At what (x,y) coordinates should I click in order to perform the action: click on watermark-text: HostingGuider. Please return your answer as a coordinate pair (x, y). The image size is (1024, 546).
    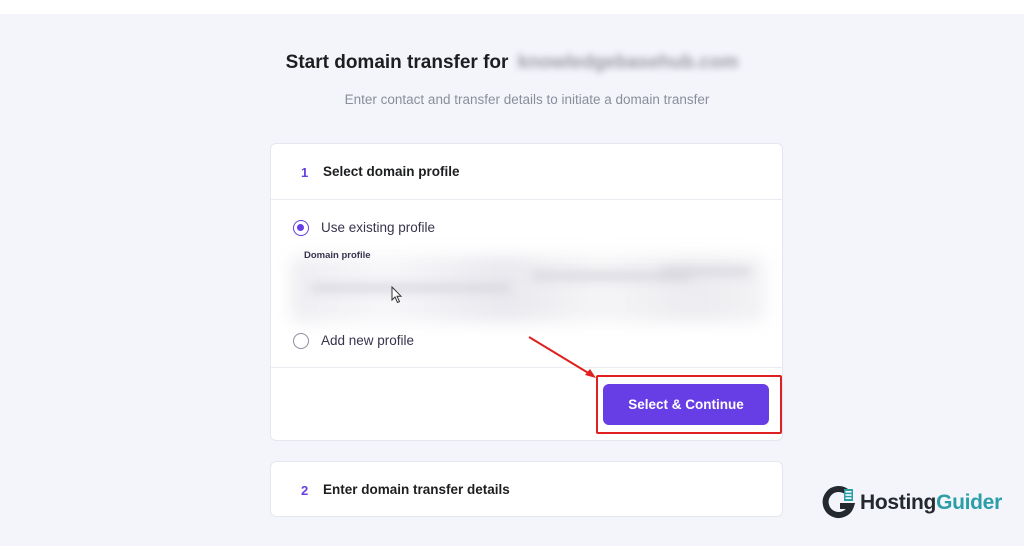
    Looking at the image, I should click on (931, 503).